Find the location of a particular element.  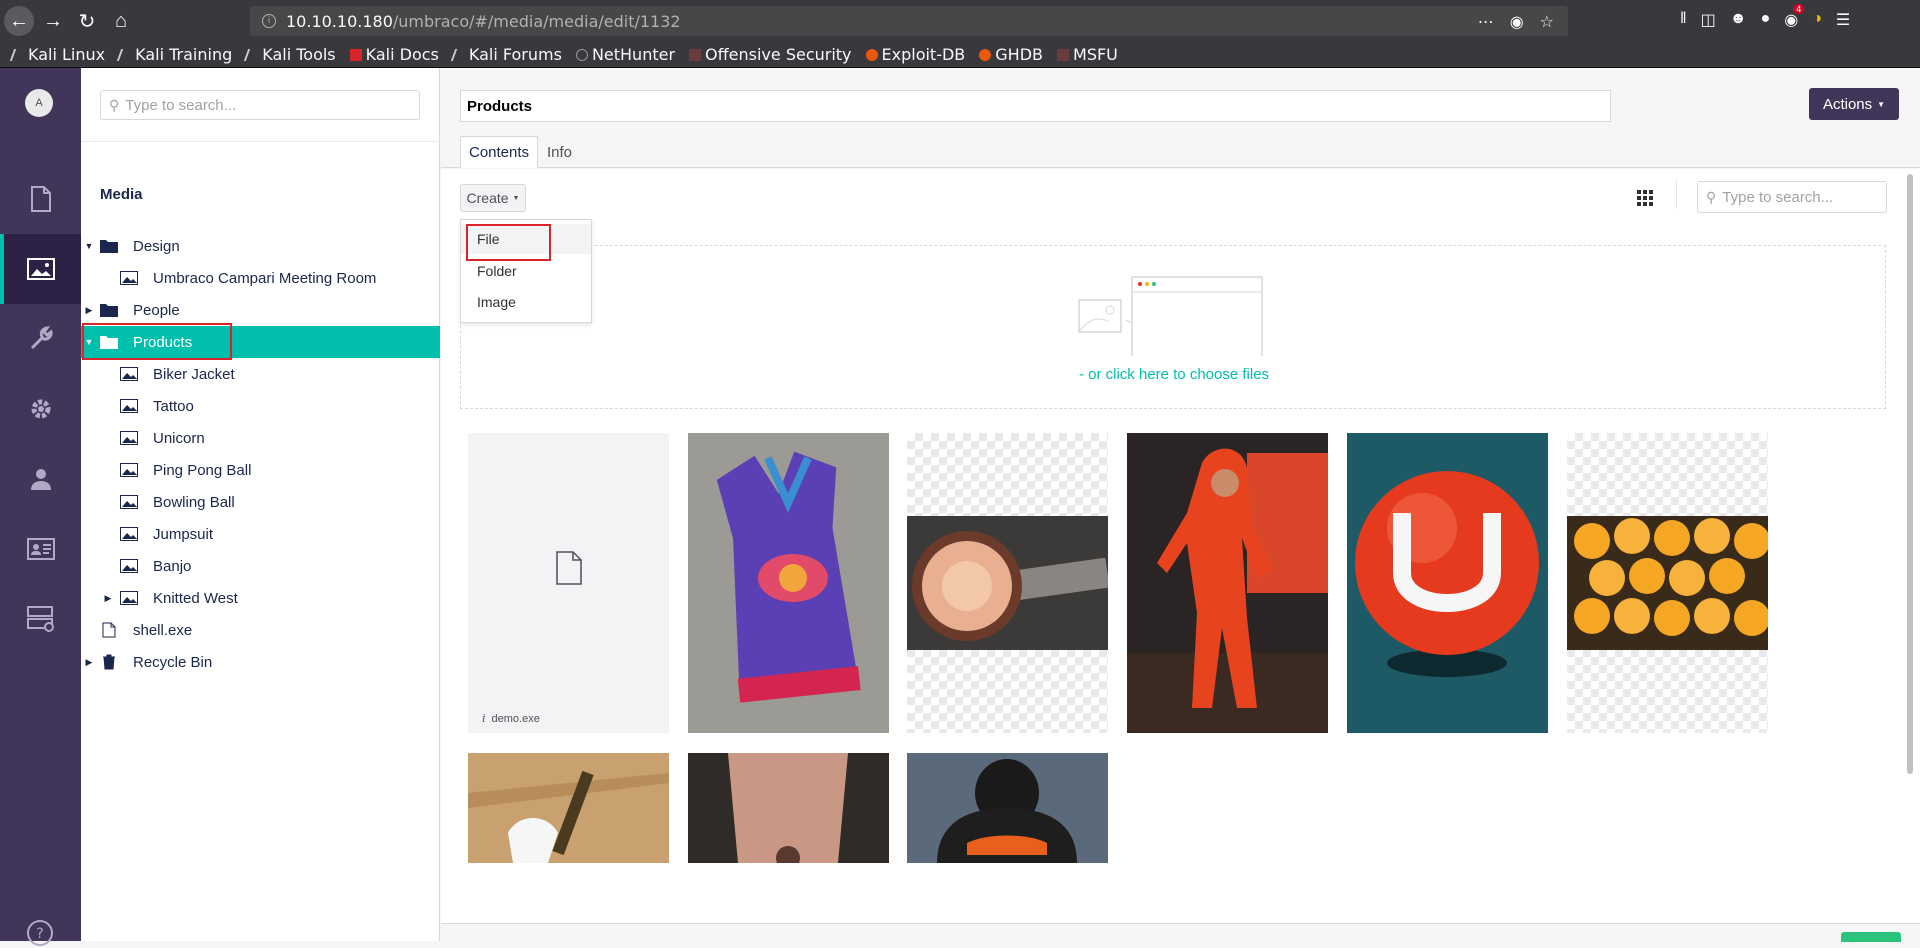

scrollbar is located at coordinates (1911, 554).